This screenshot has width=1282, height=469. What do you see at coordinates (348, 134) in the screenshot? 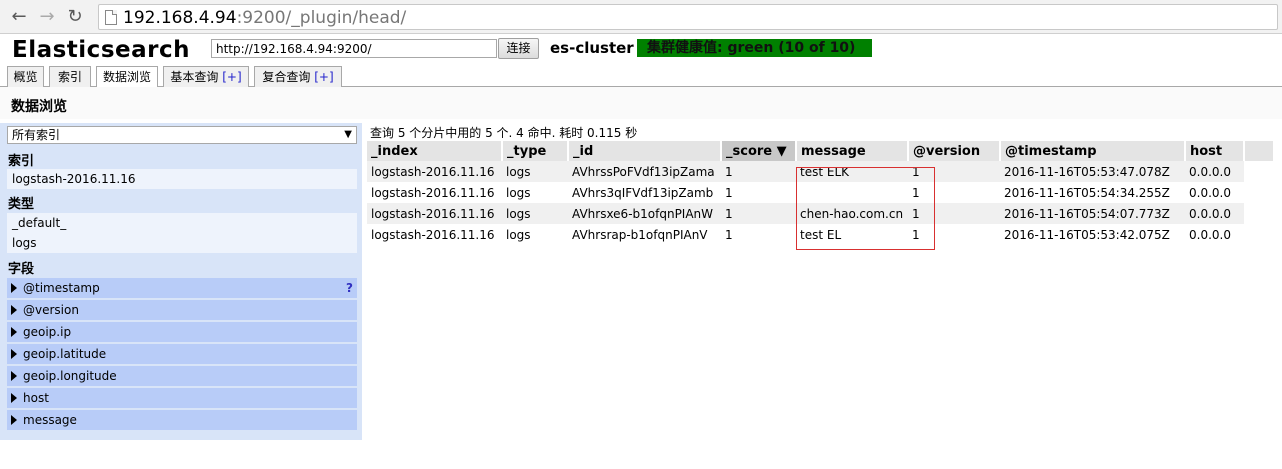
I see `dropdown-arrow-icon: ▼` at bounding box center [348, 134].